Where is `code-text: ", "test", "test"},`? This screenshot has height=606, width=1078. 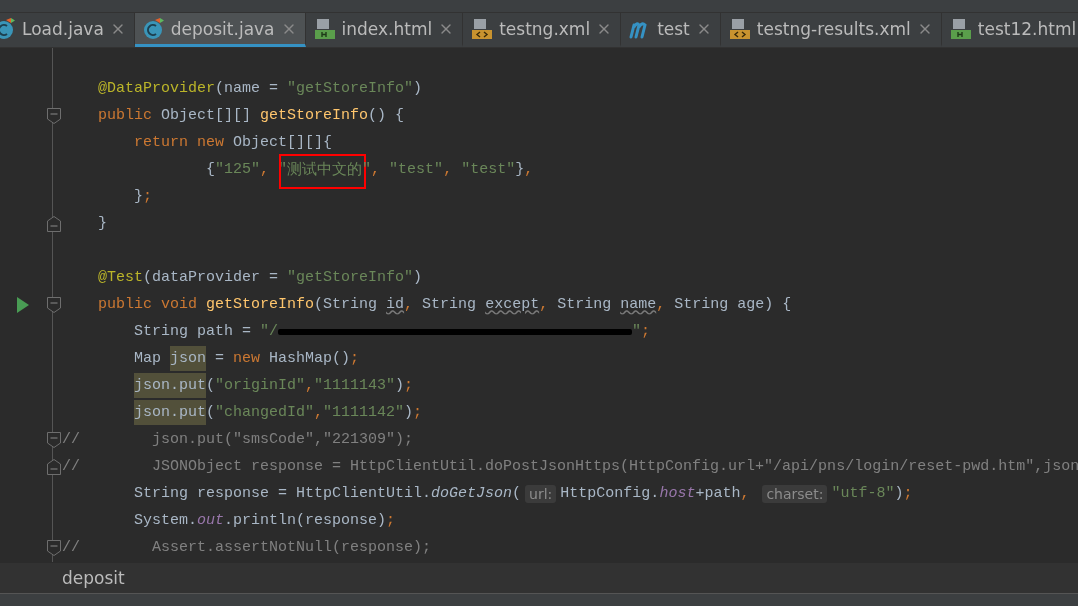
code-text: ", "test", "test"}, is located at coordinates (448, 169).